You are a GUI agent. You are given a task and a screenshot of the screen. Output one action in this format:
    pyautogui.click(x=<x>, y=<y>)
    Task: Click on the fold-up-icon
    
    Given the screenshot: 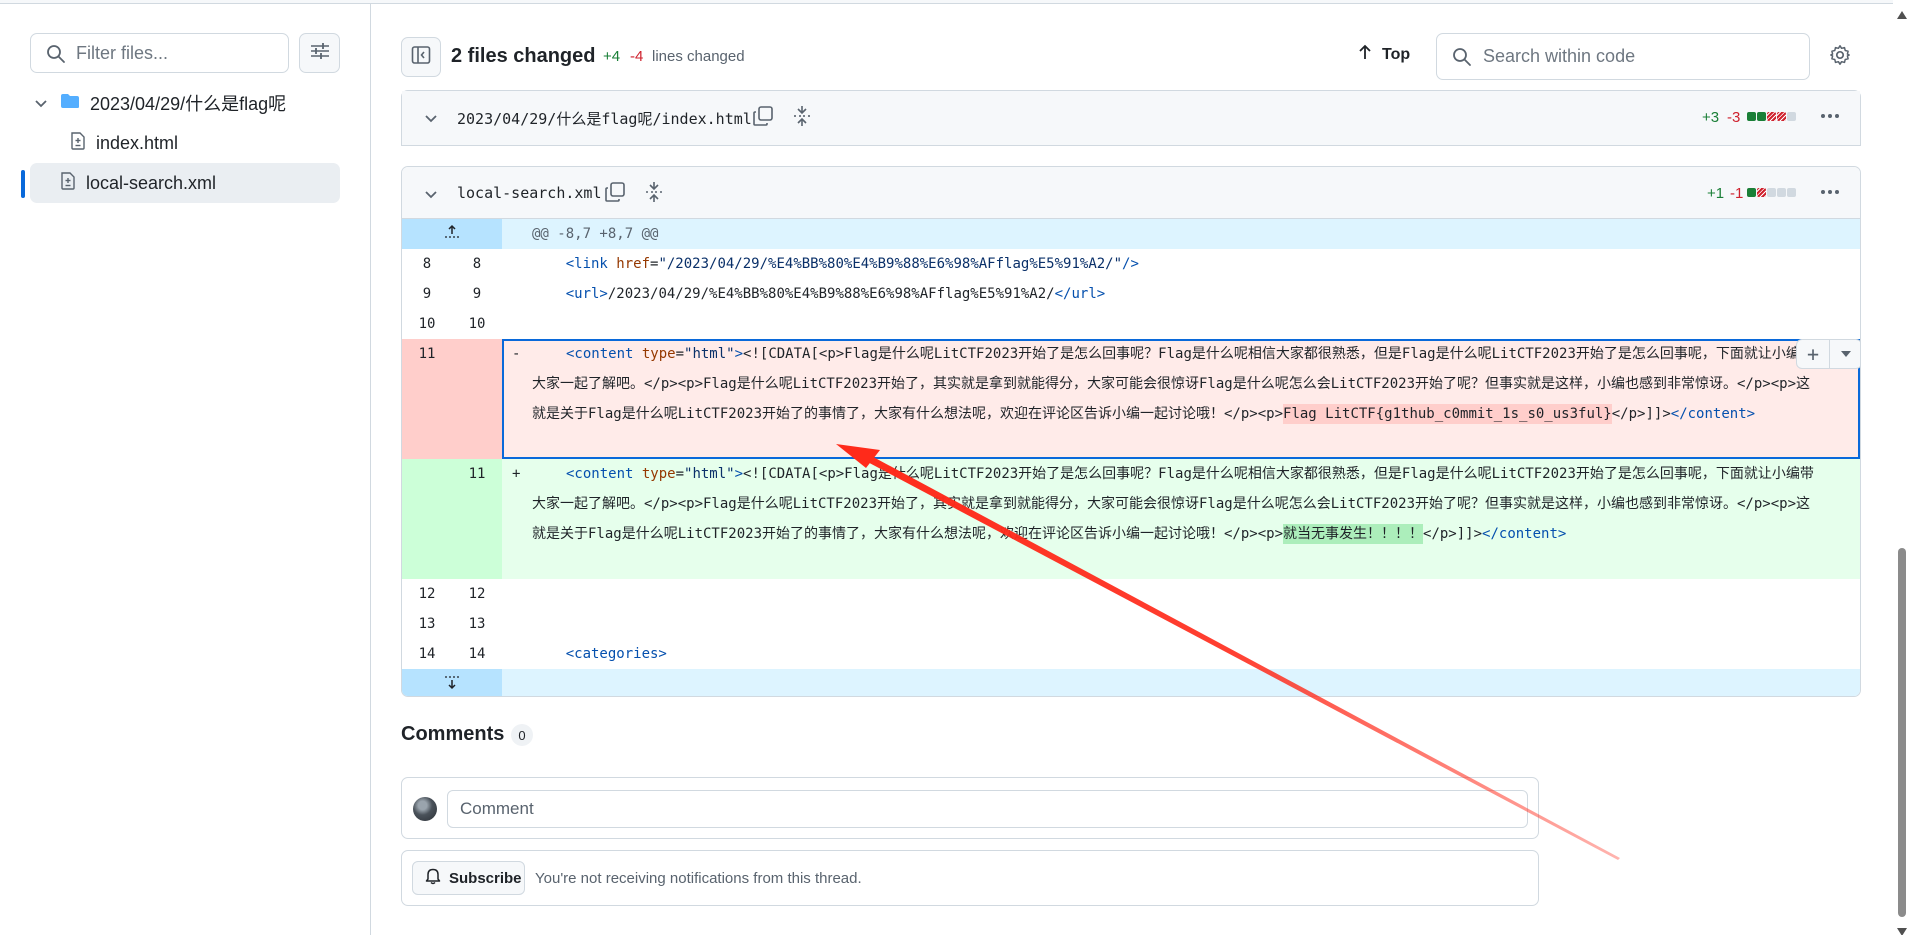 What is the action you would take?
    pyautogui.click(x=452, y=234)
    